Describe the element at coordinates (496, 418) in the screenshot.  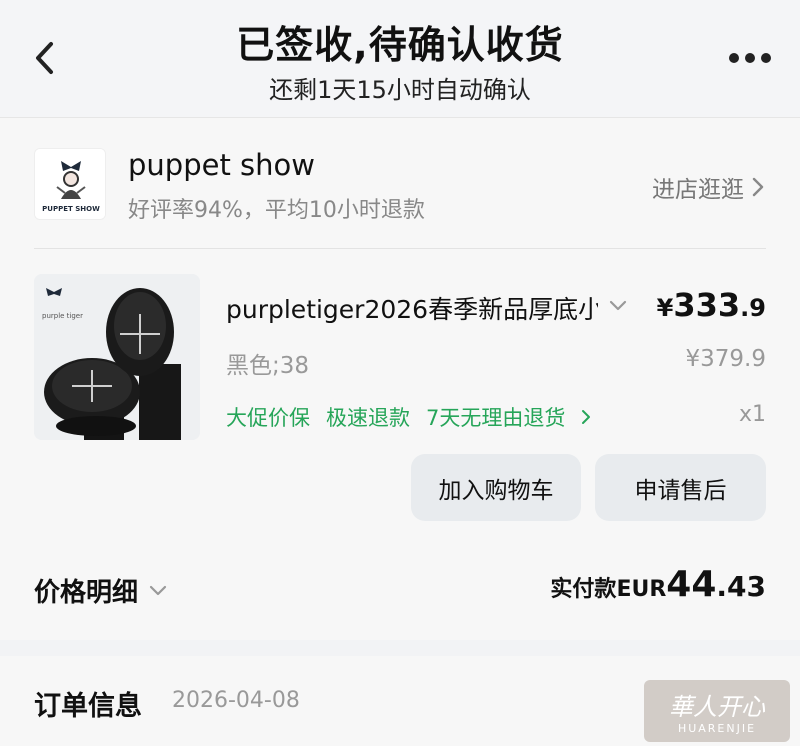
I see `tag-7day-return: 7天无理由退货` at that location.